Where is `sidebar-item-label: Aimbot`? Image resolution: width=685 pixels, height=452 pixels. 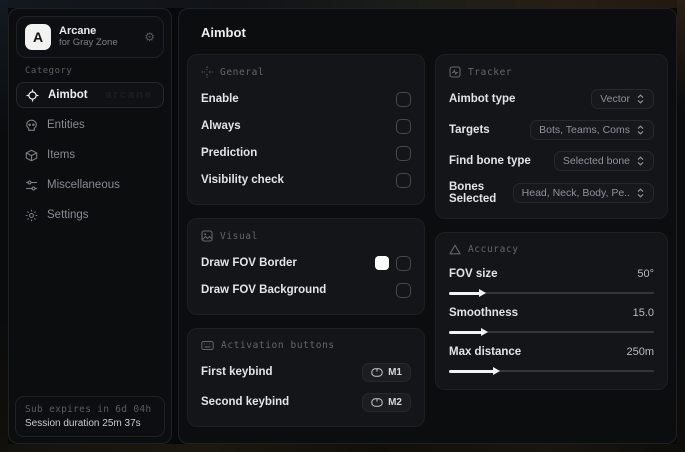
sidebar-item-label: Aimbot is located at coordinates (68, 95).